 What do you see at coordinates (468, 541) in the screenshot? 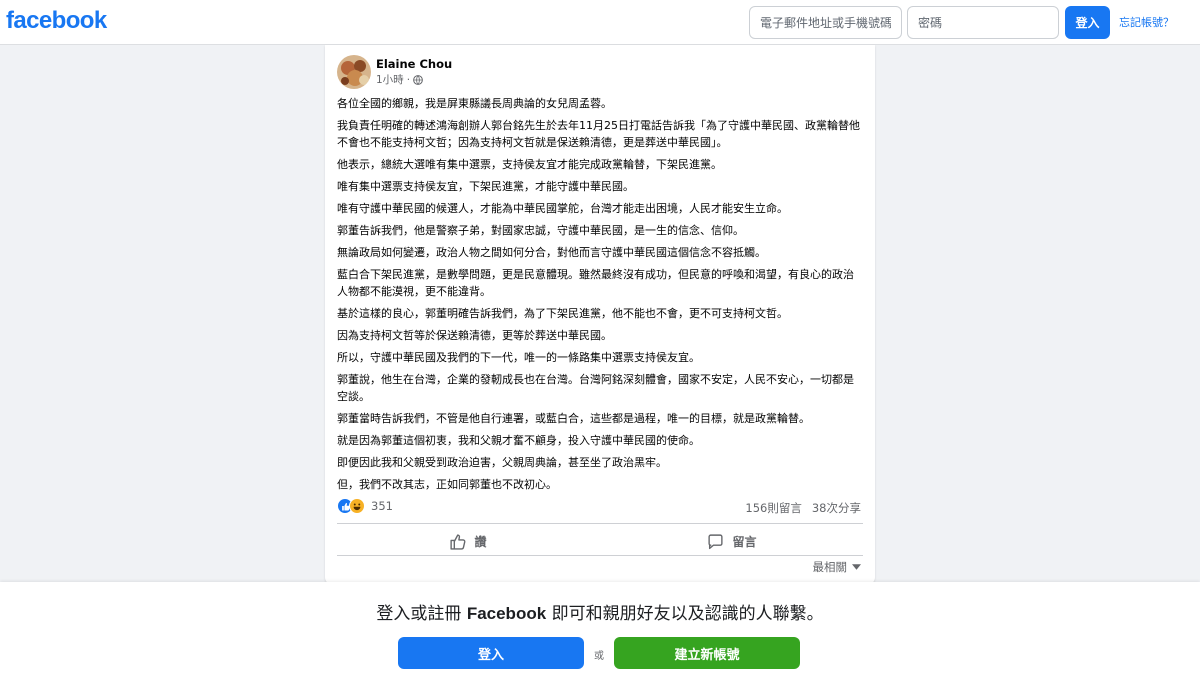
I see `like-button: 讚` at bounding box center [468, 541].